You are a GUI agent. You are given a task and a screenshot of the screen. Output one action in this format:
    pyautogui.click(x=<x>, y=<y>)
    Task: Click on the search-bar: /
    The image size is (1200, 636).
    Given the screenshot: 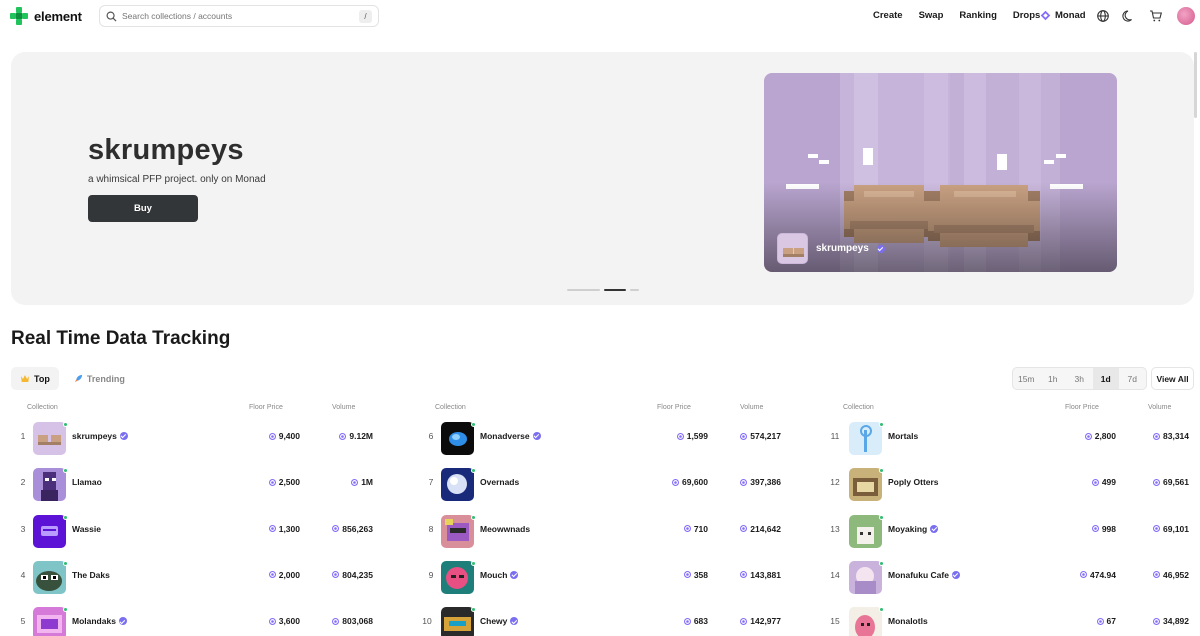 What is the action you would take?
    pyautogui.click(x=239, y=16)
    